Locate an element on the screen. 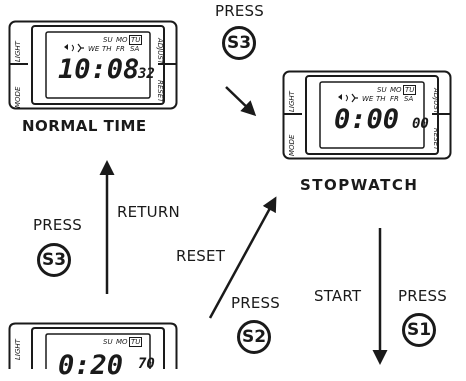 This screenshot has height=381, width=466. return-label: RETURN is located at coordinates (148, 212).